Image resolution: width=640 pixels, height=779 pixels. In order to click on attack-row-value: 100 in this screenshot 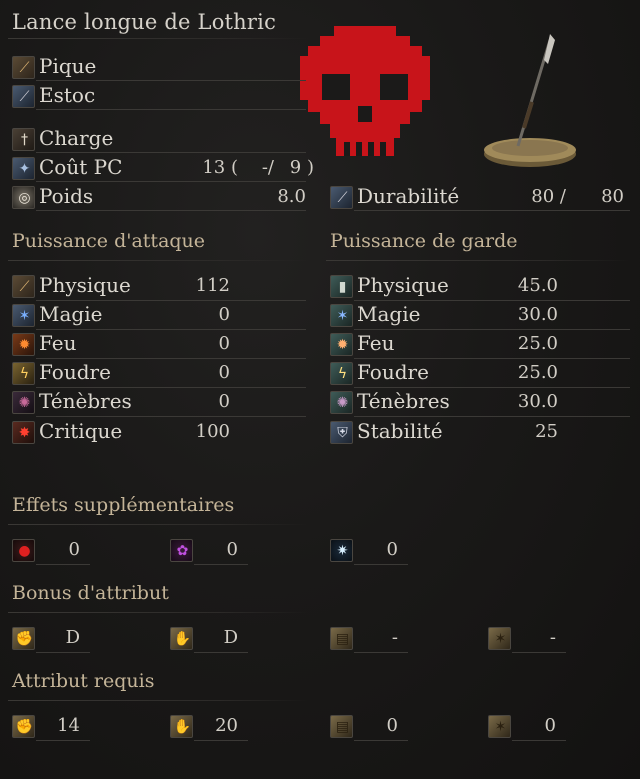, I will do `click(212, 431)`.